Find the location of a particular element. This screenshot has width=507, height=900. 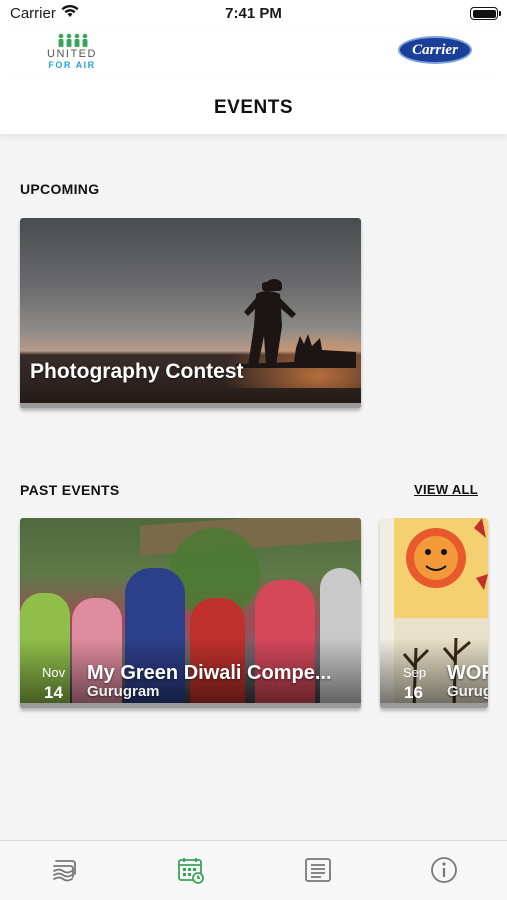

tab-bar is located at coordinates (253, 870).